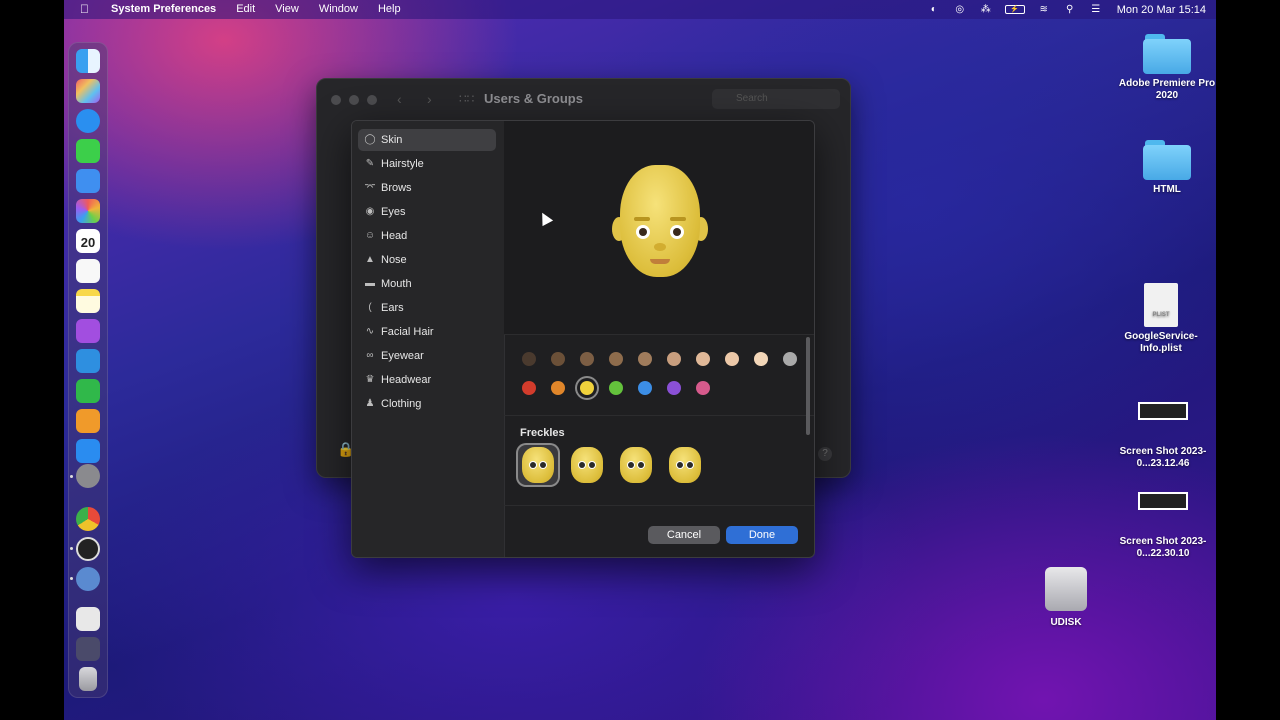 This screenshot has height=720, width=1280. Describe the element at coordinates (88, 121) in the screenshot. I see `safari-icon` at that location.